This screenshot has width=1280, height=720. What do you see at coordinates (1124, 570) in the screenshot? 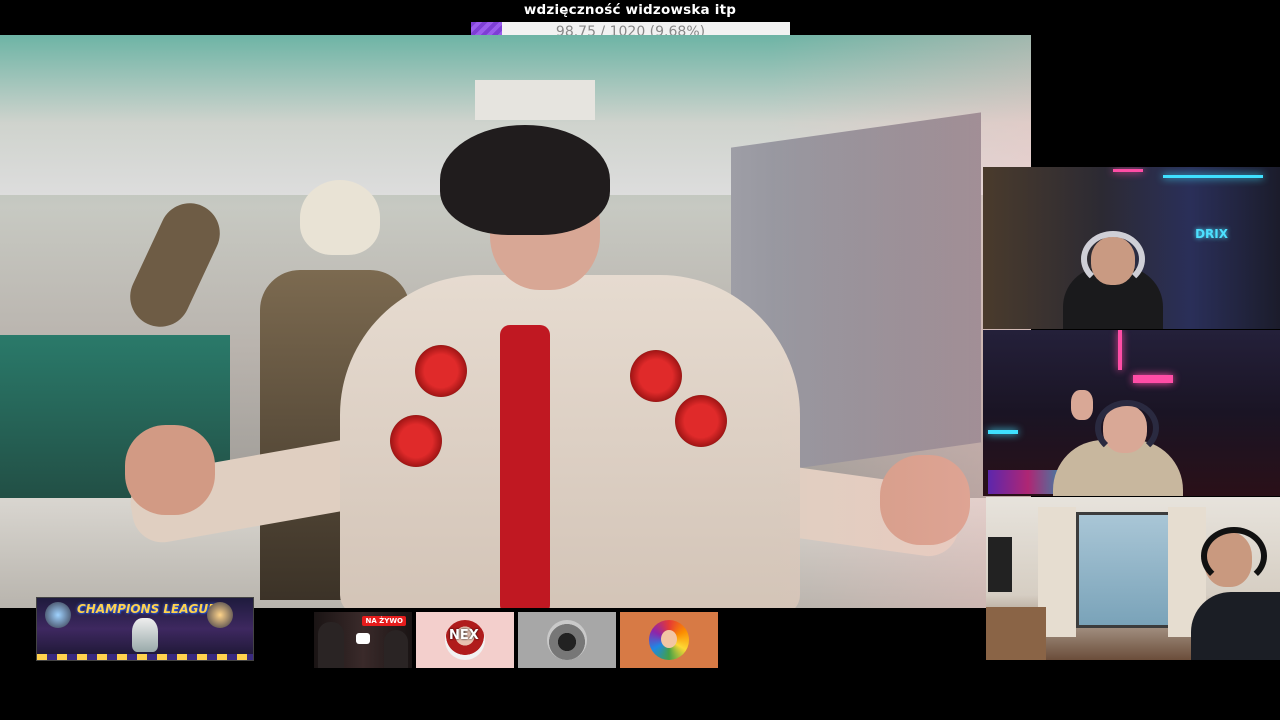
I see `window` at bounding box center [1124, 570].